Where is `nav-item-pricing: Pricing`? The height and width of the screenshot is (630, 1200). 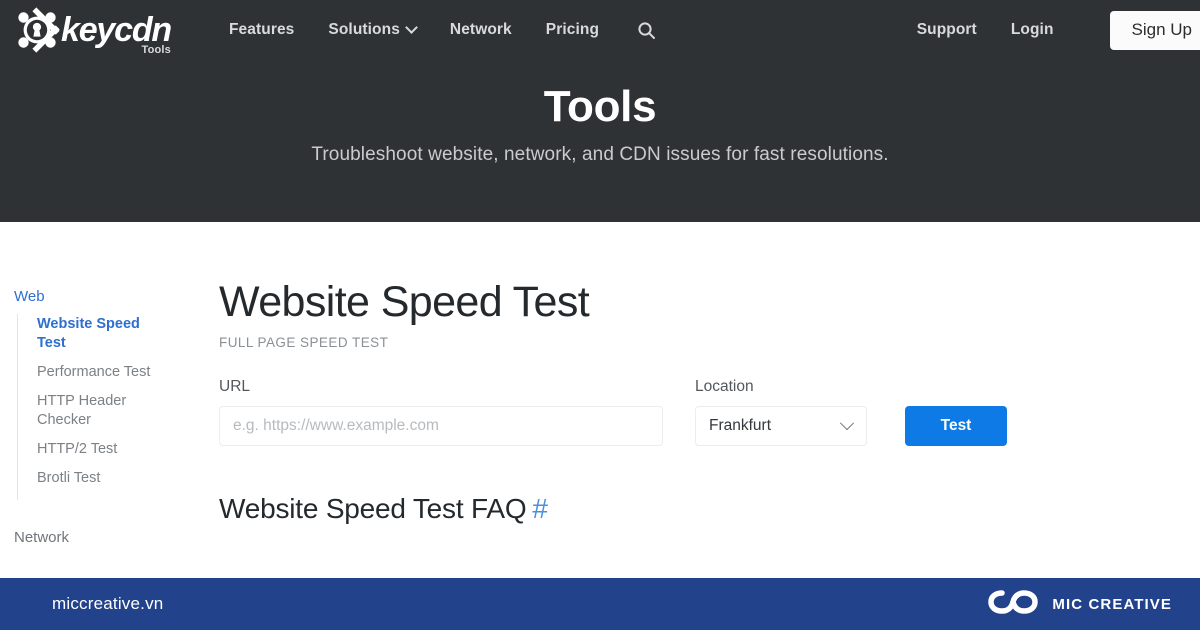 nav-item-pricing: Pricing is located at coordinates (572, 30).